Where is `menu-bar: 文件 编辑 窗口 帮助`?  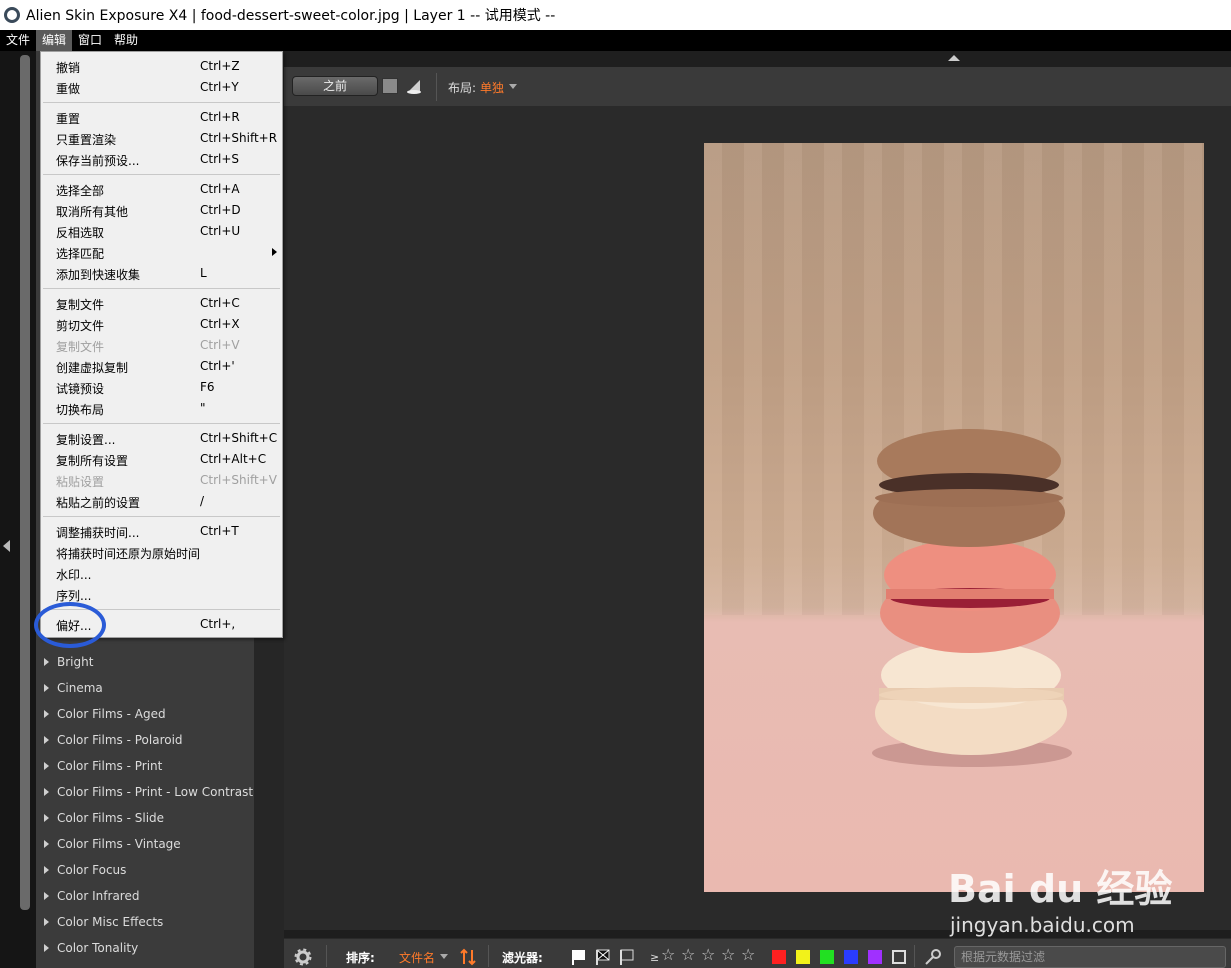
menu-bar: 文件 编辑 窗口 帮助 is located at coordinates (615, 40).